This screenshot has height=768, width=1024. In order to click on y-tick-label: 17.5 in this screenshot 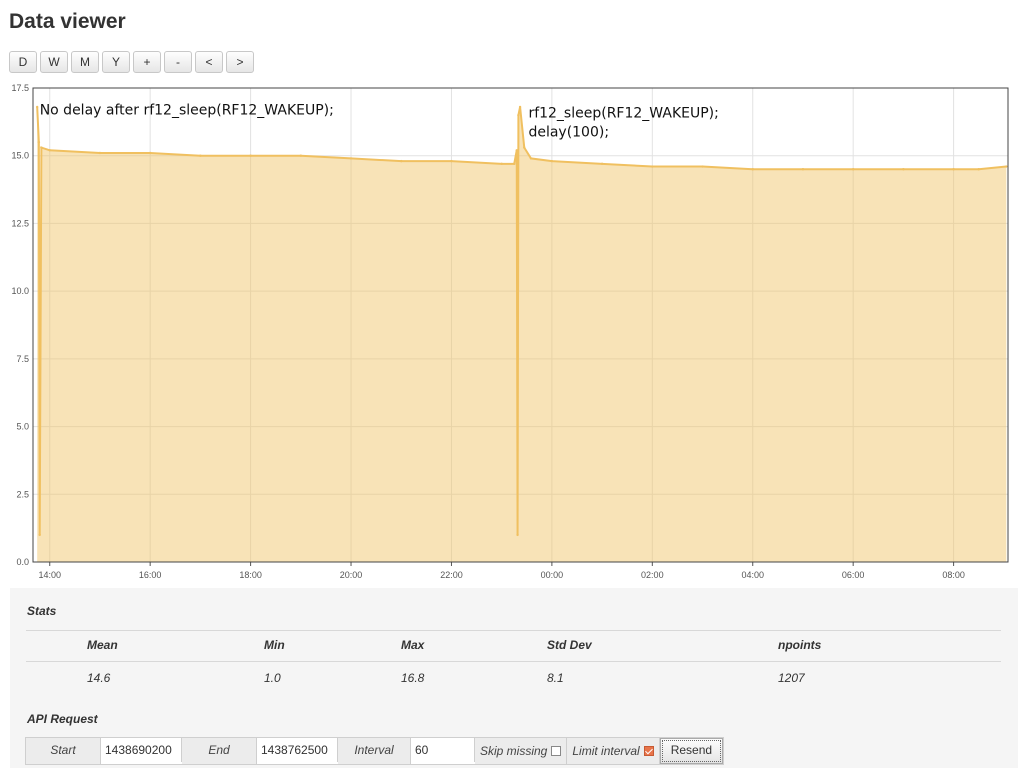, I will do `click(20, 88)`.